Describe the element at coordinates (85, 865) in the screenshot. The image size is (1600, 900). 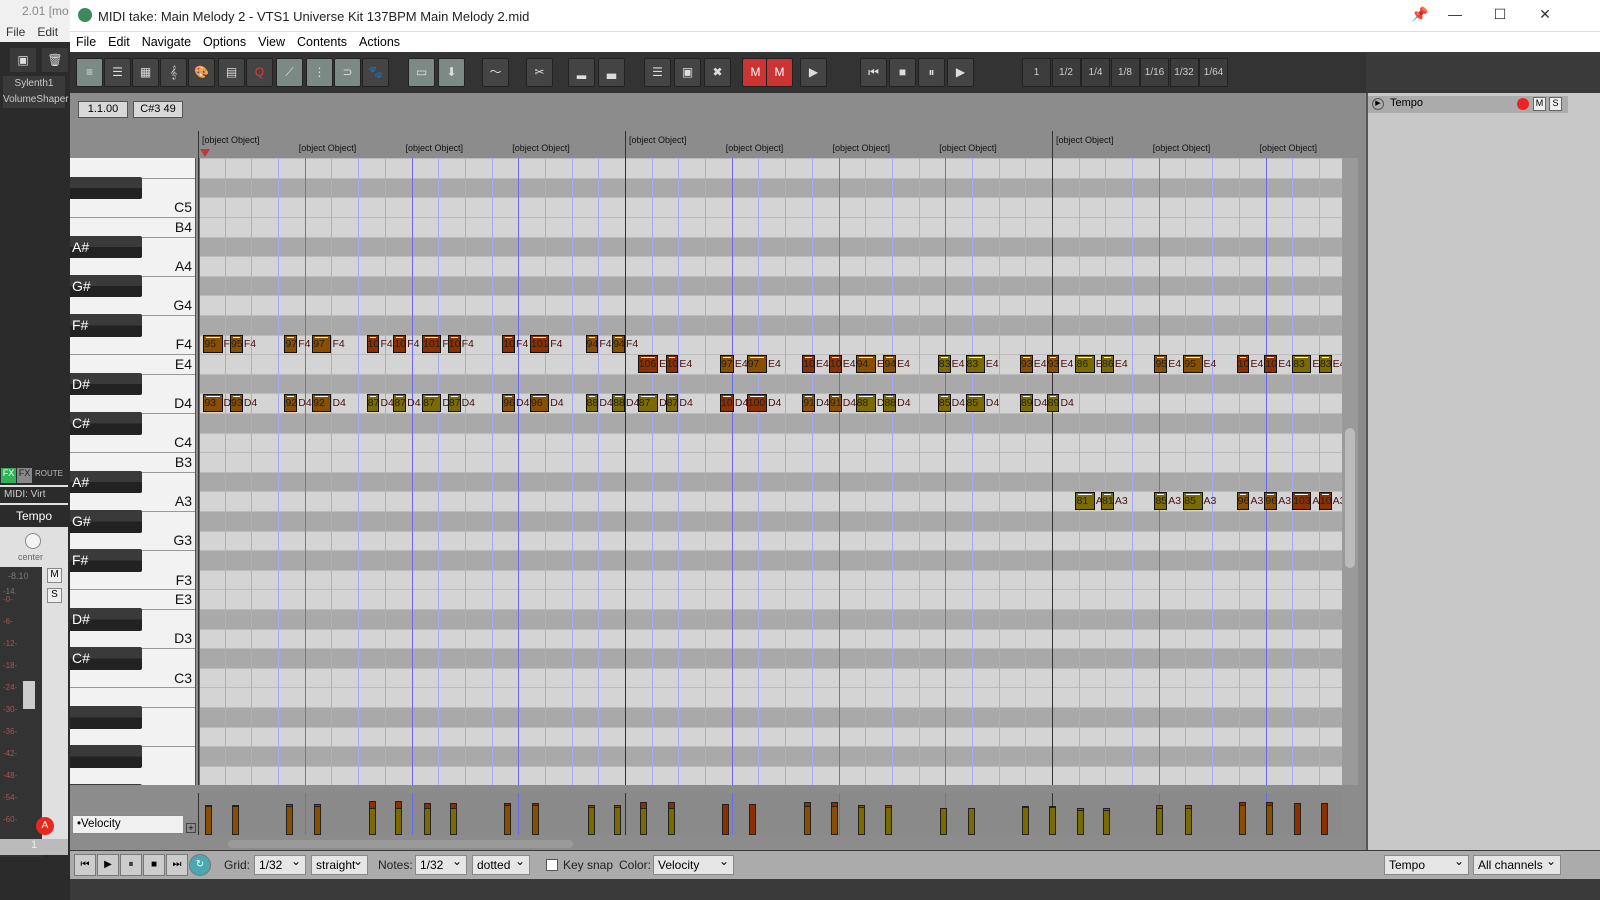
I see `skip-start-button: ⏮` at that location.